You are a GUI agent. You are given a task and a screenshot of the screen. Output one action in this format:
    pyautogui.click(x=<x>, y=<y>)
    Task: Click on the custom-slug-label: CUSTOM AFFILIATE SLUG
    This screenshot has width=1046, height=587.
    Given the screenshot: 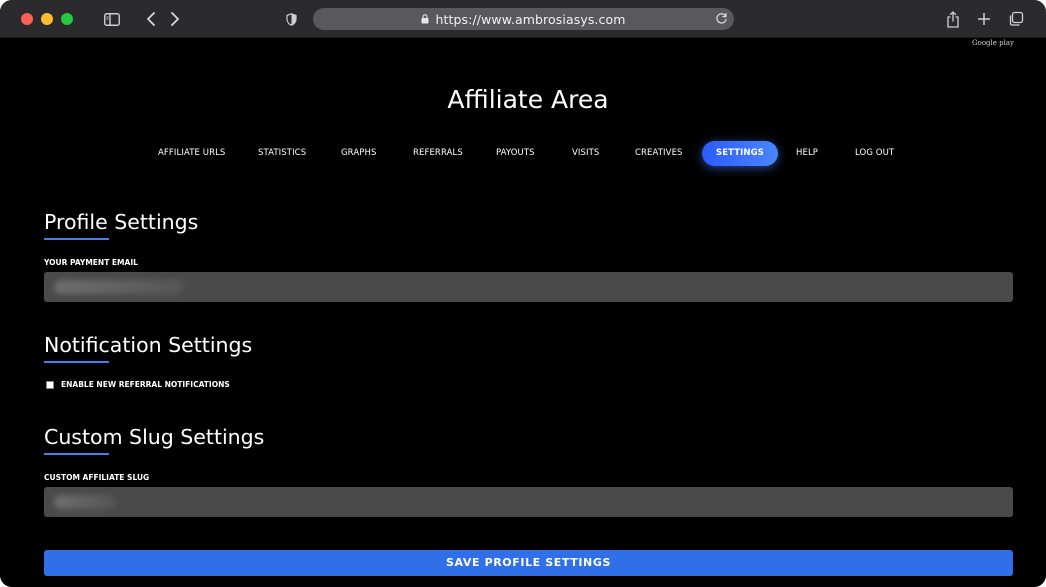 What is the action you would take?
    pyautogui.click(x=97, y=477)
    